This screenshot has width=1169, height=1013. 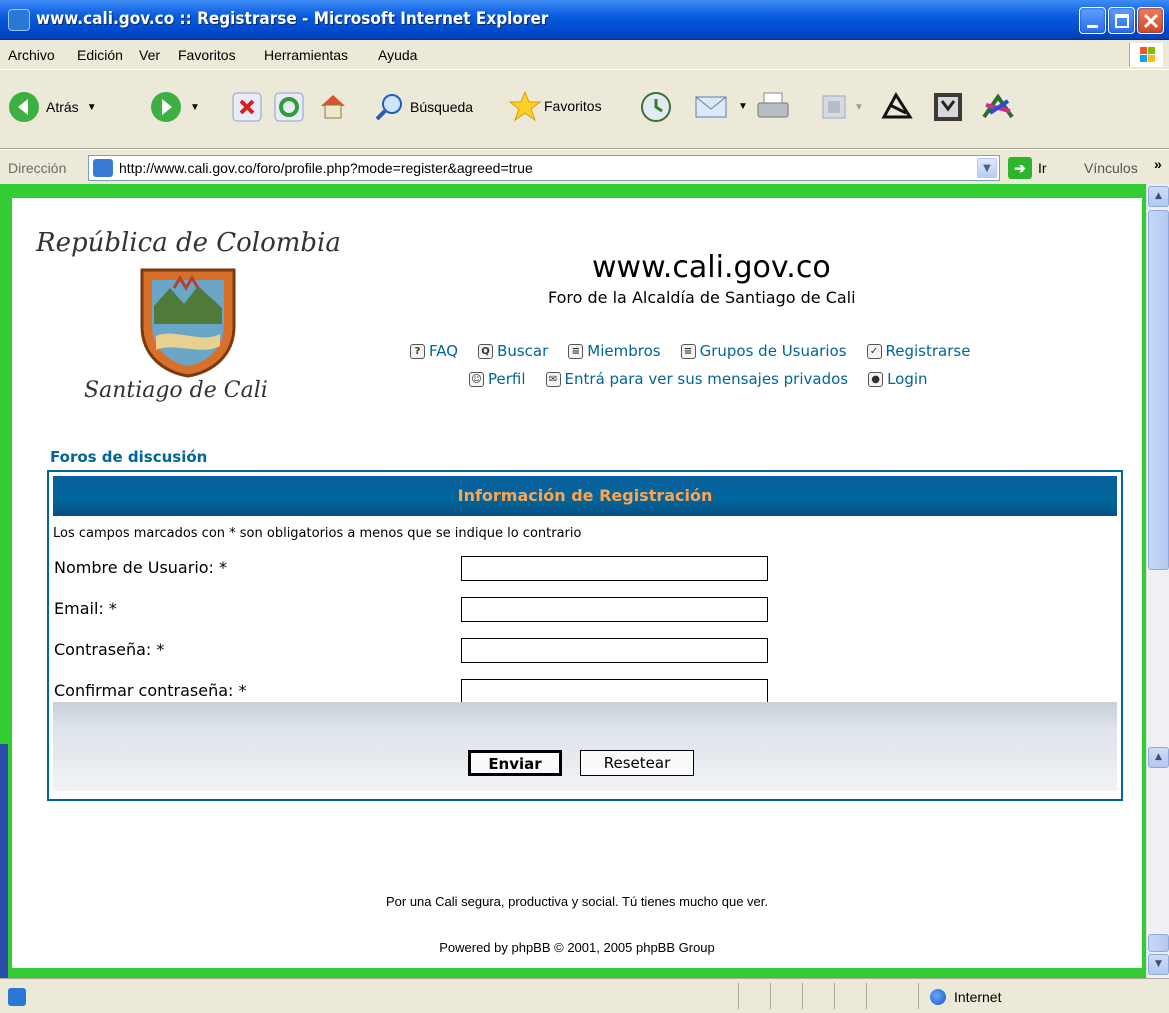 I want to click on vertical-scrollbar: ▲ ▲ ▼, so click(x=1157, y=581).